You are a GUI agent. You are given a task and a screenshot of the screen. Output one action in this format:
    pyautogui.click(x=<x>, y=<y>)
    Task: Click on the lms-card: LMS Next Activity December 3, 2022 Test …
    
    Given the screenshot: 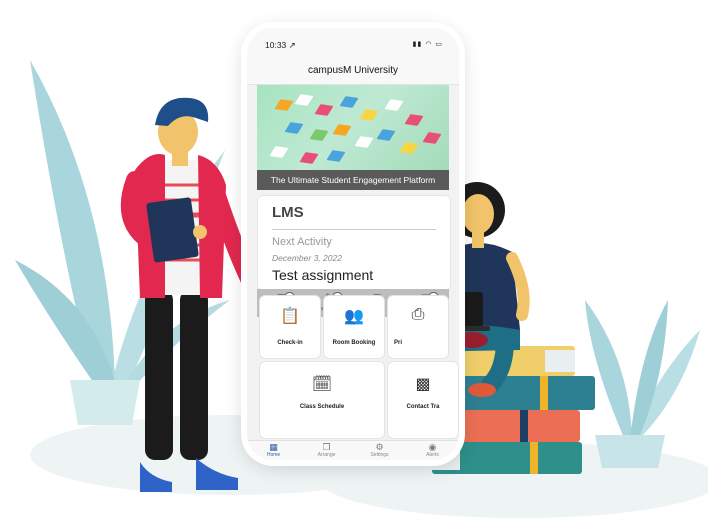 What is the action you would take?
    pyautogui.click(x=354, y=243)
    